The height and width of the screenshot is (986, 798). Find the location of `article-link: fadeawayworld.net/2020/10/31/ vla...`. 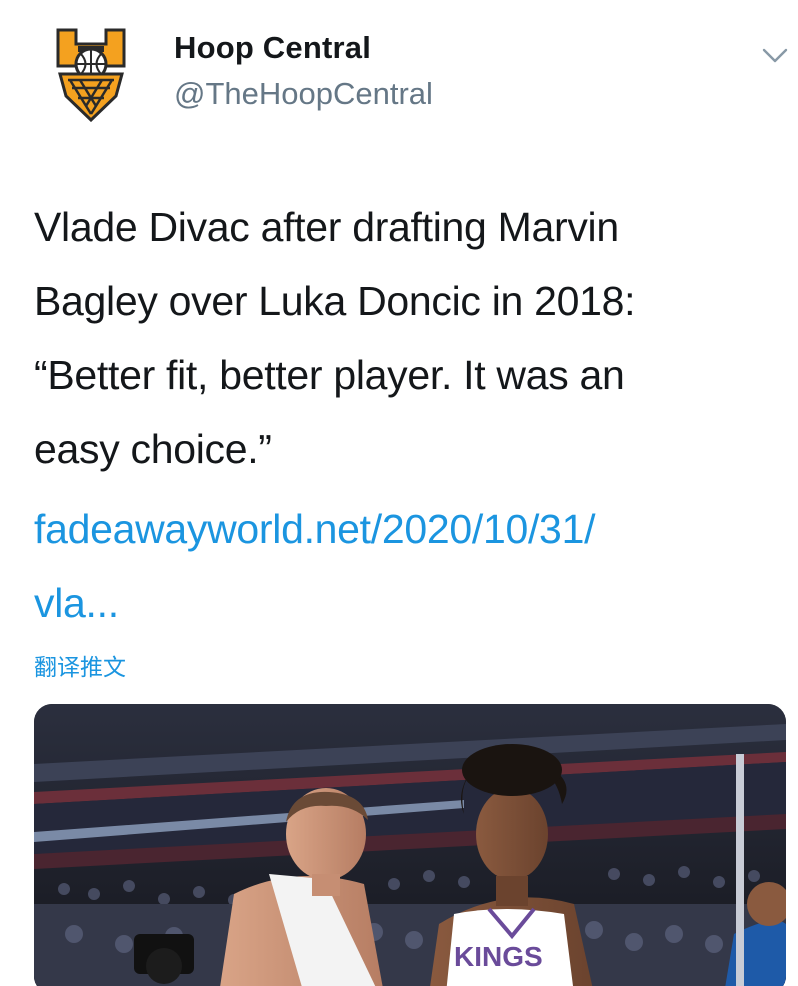

article-link: fadeawayworld.net/2020/10/31/ vla... is located at coordinates (404, 566).